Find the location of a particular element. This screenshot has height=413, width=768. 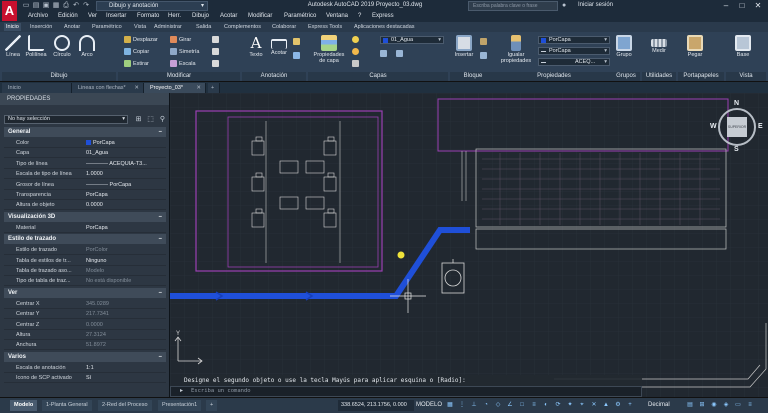

tab-complementos: Complementos is located at coordinates (242, 27).